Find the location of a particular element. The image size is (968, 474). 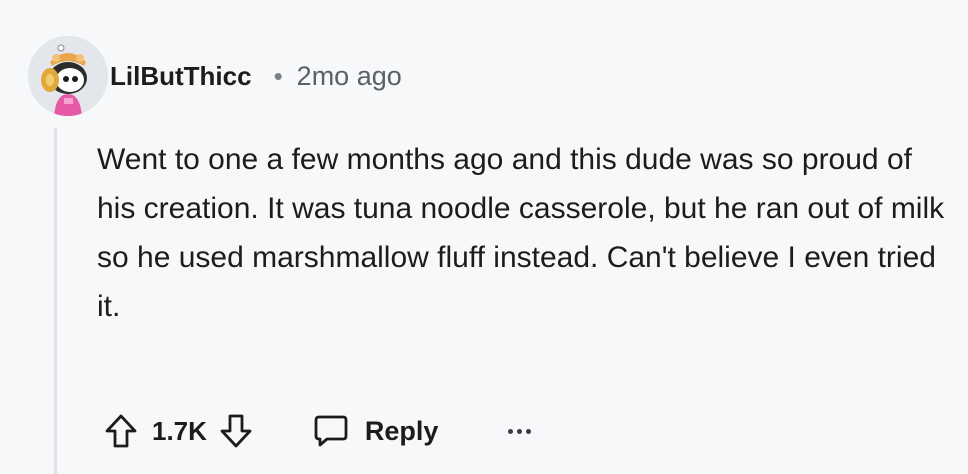

upvote-button is located at coordinates (121, 431).